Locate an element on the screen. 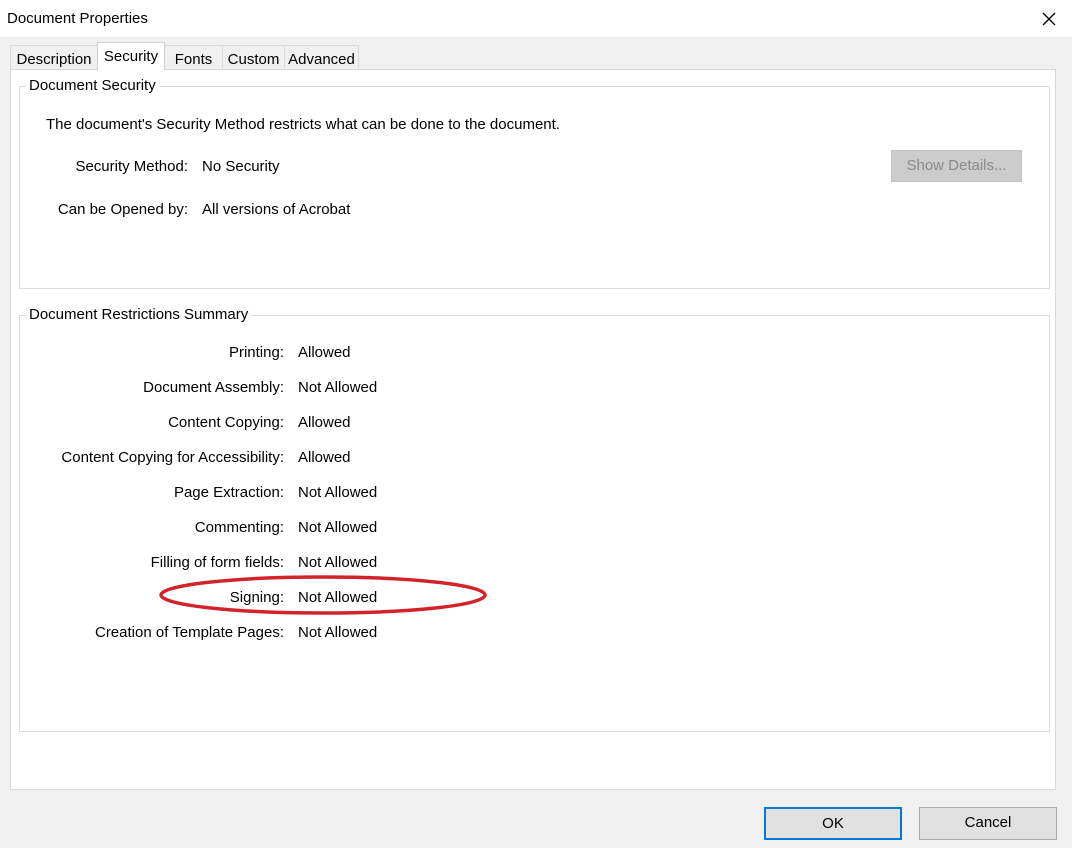 The image size is (1072, 848). restriction-row-commenting: Commenting: Not Allowed is located at coordinates (270, 528).